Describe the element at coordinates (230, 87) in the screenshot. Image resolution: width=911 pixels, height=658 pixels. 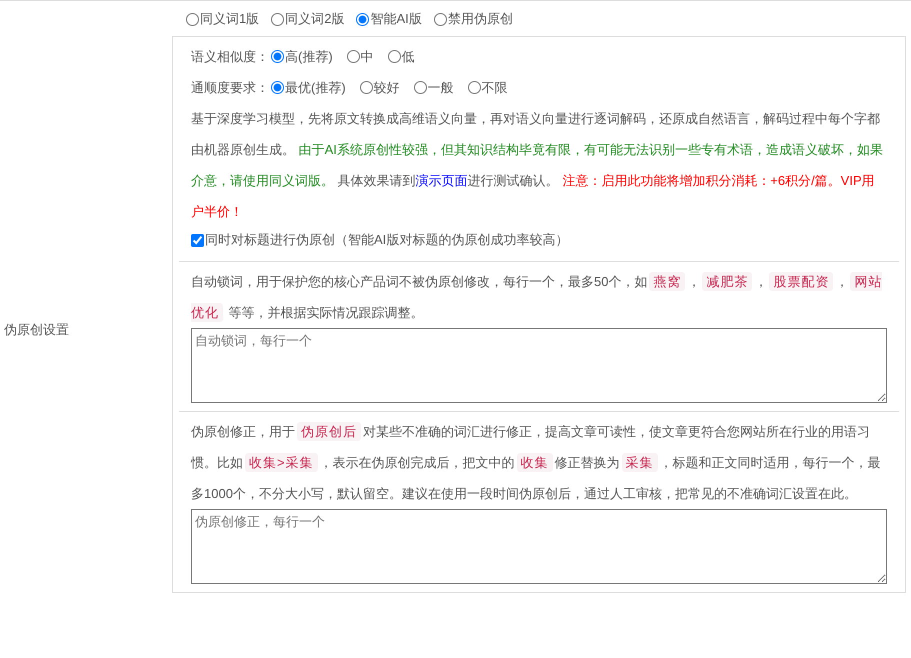
I see `option-label: 通顺度要求：` at that location.